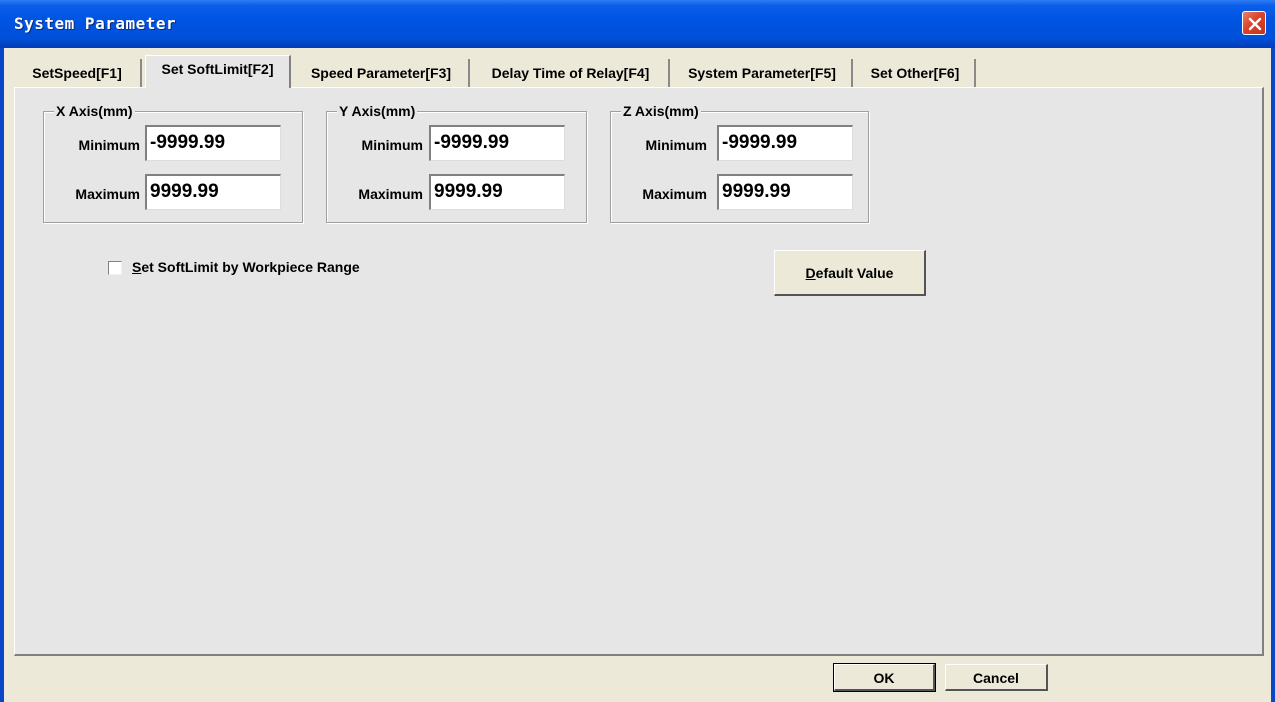  Describe the element at coordinates (213, 192) in the screenshot. I see `x-max-input: 9999.99` at that location.